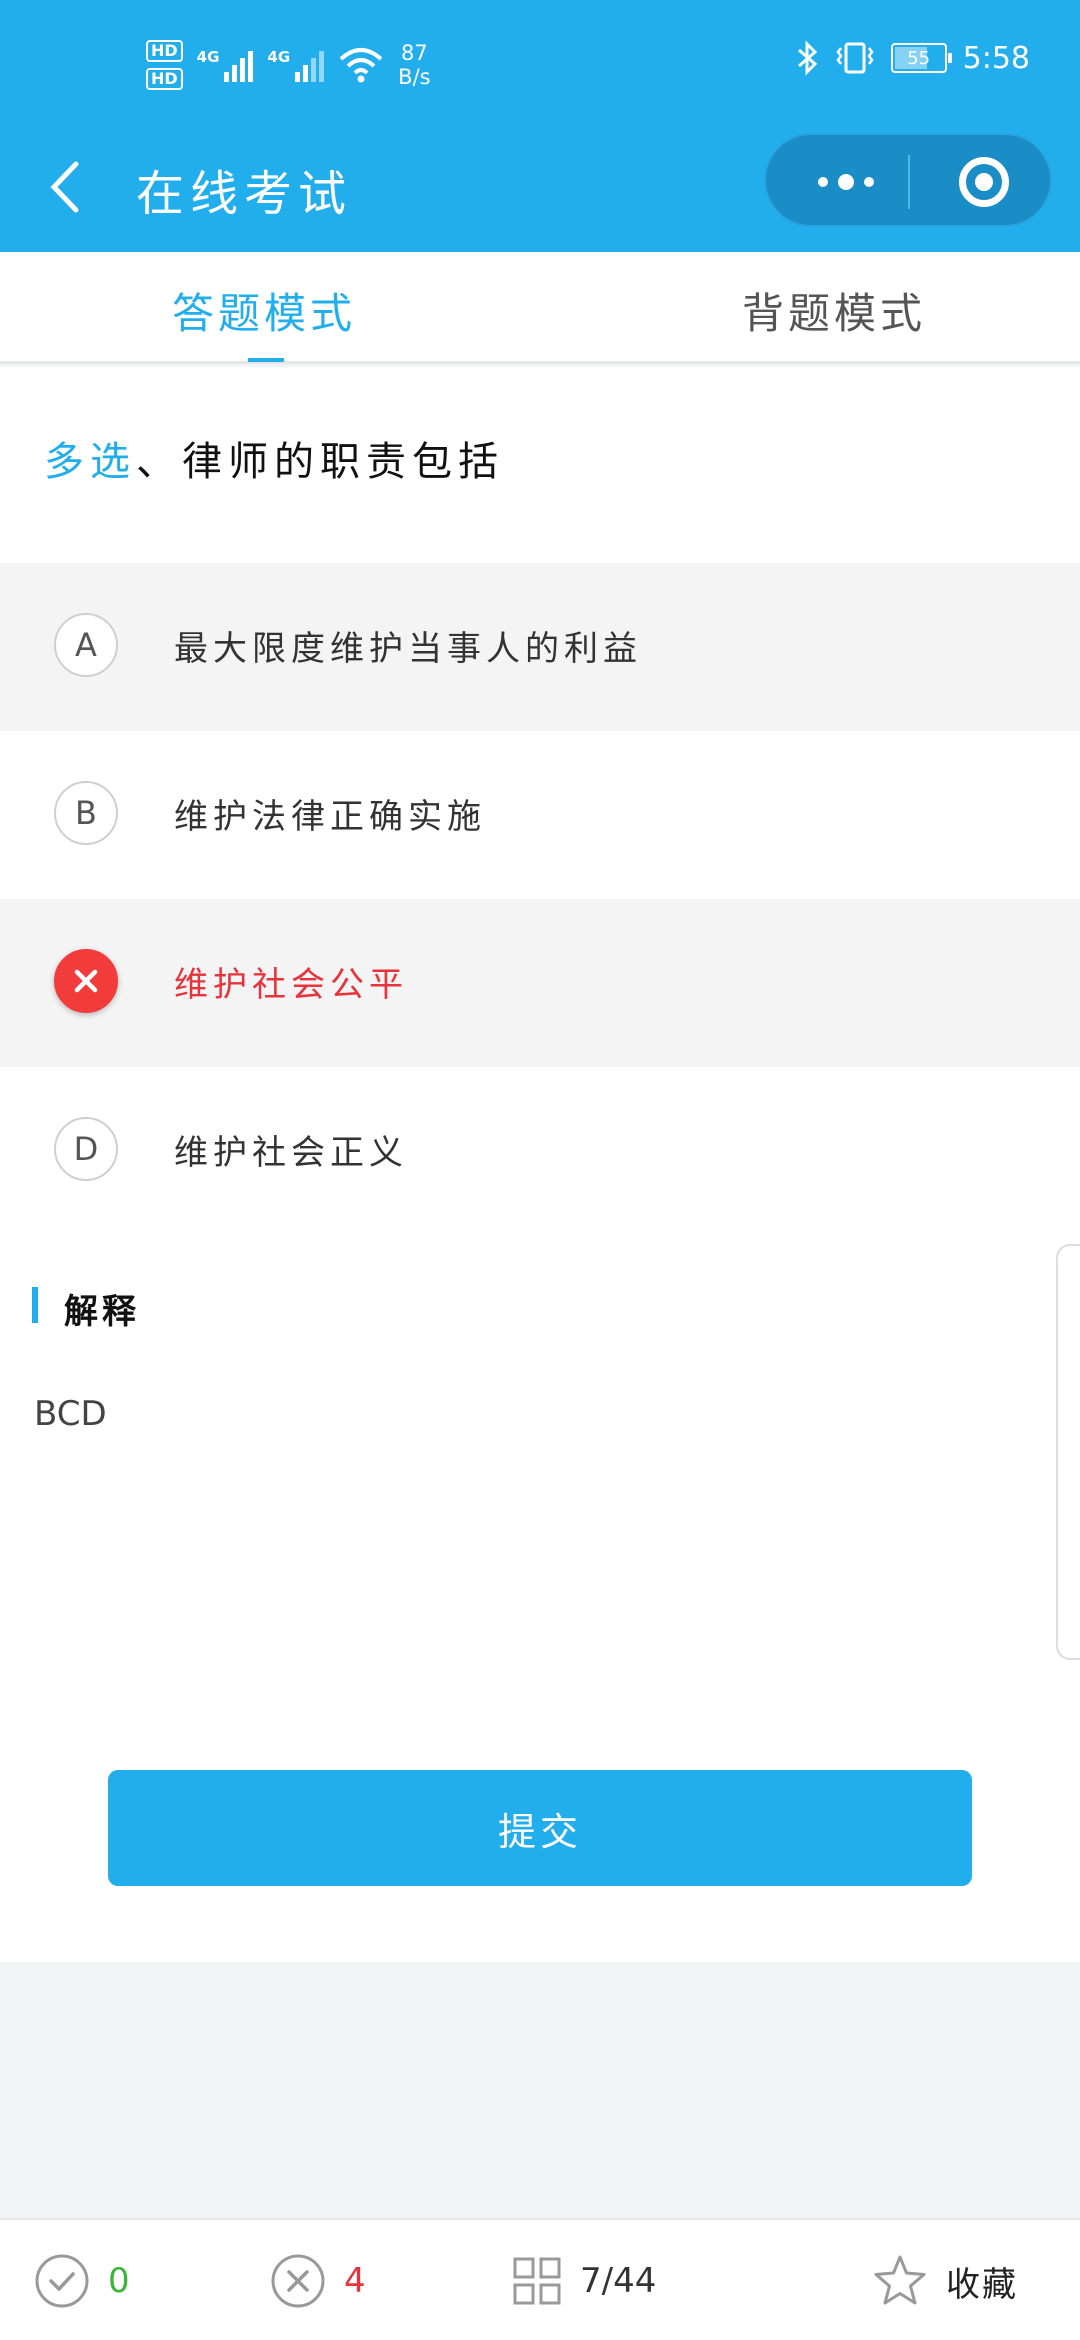  Describe the element at coordinates (355, 2281) in the screenshot. I see `wrong-count: 4` at that location.